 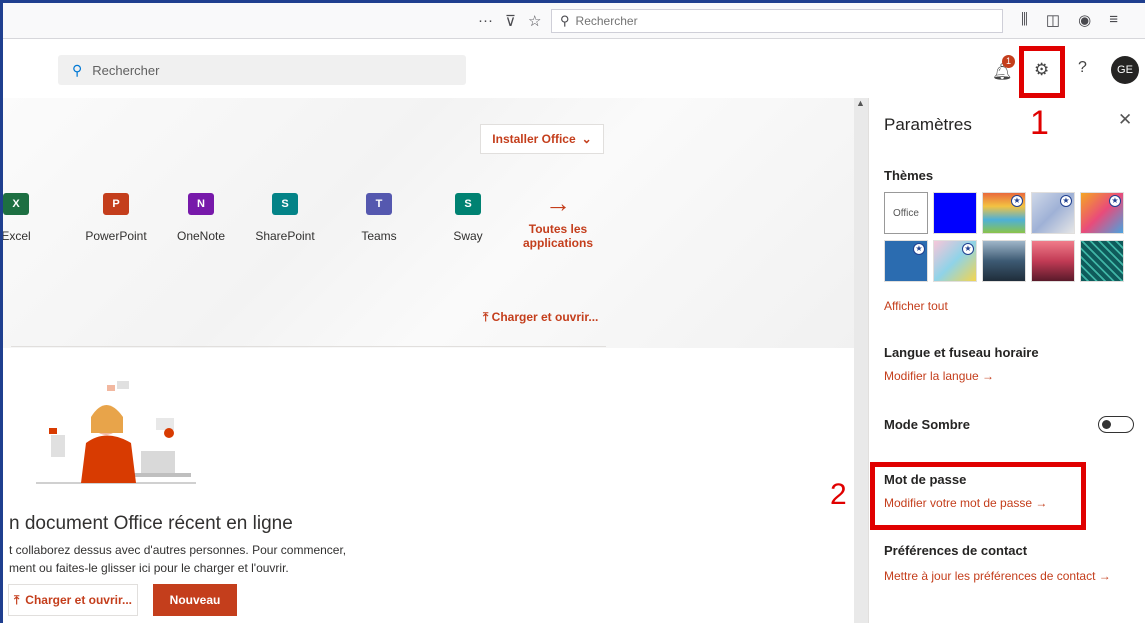 I want to click on help-icon: ?, so click(x=1082, y=68).